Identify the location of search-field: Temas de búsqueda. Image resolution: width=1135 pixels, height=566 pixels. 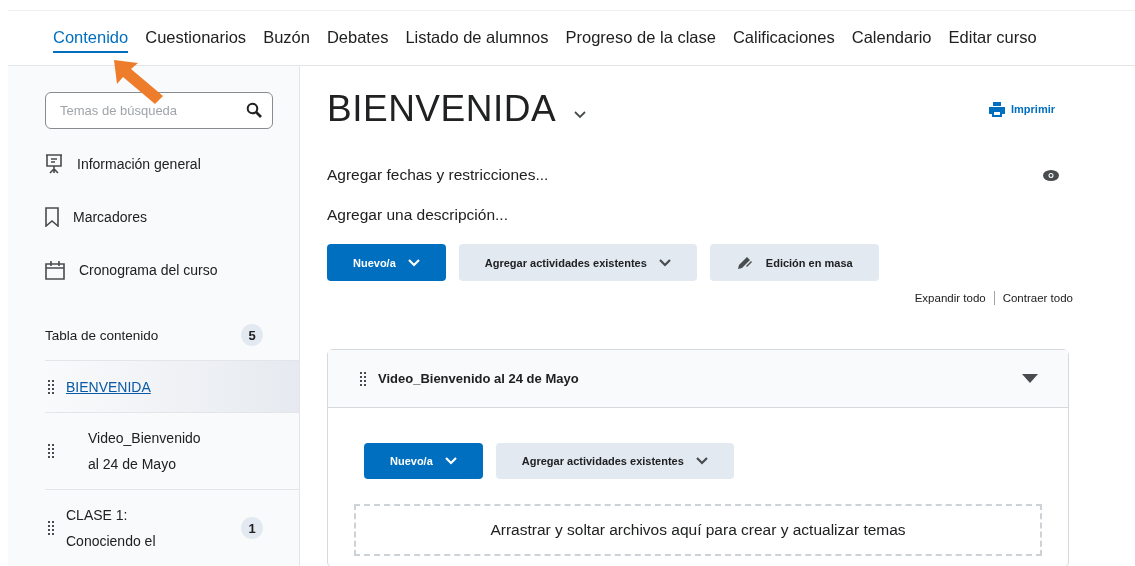
(159, 110).